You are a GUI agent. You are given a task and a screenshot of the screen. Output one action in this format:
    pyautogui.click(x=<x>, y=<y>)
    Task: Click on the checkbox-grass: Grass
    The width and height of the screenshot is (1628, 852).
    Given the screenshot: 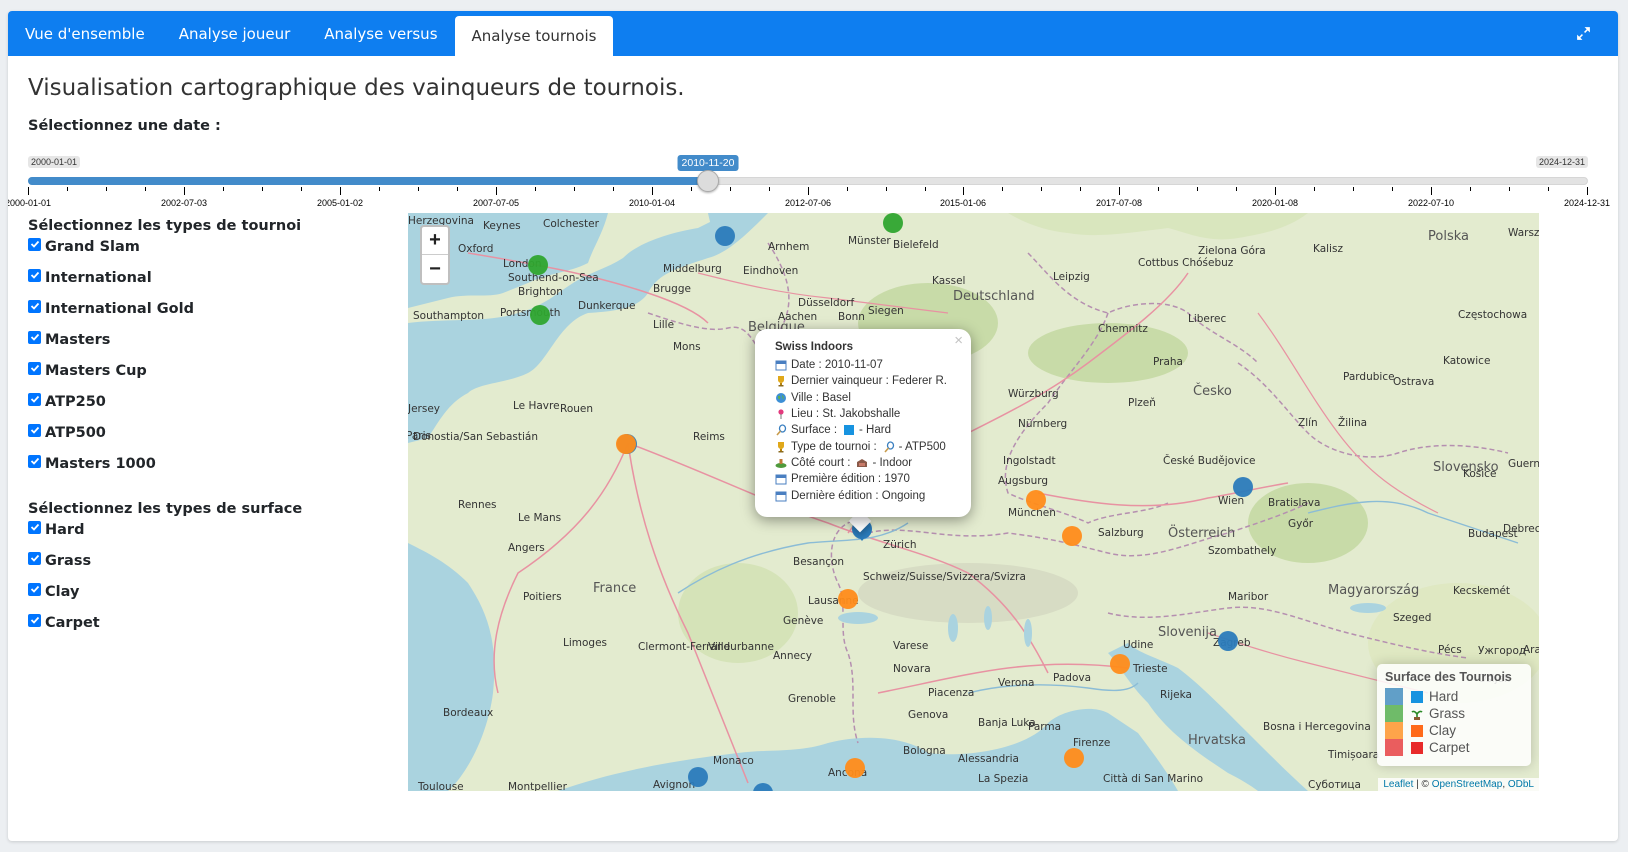 What is the action you would take?
    pyautogui.click(x=60, y=560)
    